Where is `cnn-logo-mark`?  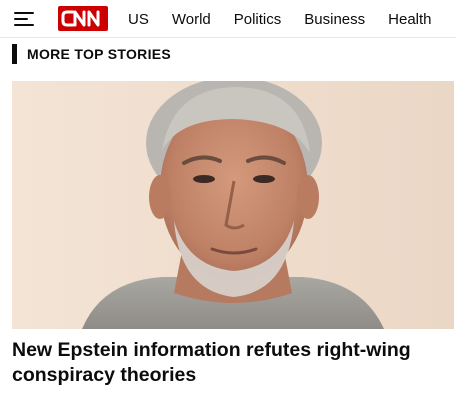
cnn-logo-mark is located at coordinates (80, 18).